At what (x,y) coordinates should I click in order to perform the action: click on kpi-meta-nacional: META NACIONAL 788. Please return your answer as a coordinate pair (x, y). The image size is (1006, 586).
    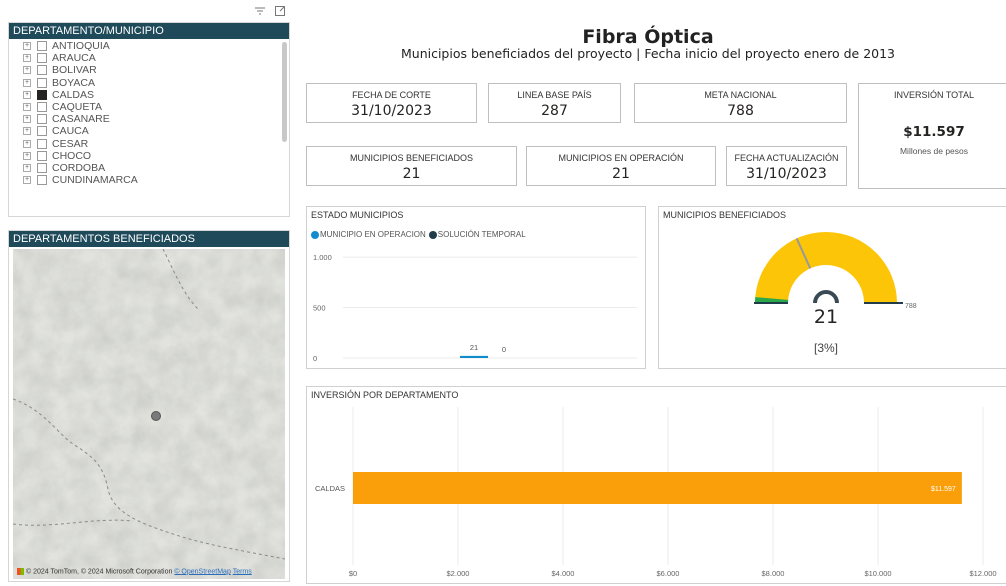
    Looking at the image, I should click on (740, 103).